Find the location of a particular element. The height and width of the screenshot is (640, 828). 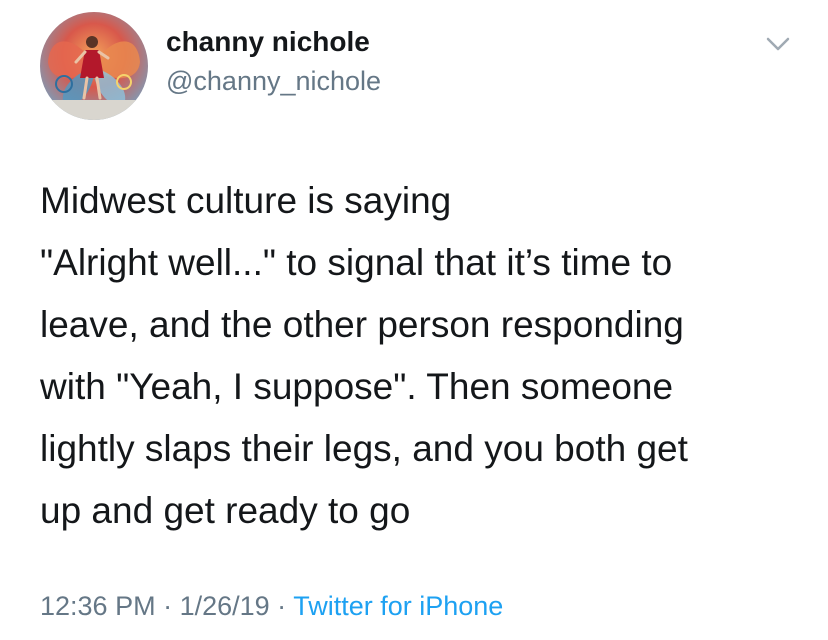

tweet-metadata: 12:36 PM · 1/26/19 · Twitter for iPhone is located at coordinates (271, 606).